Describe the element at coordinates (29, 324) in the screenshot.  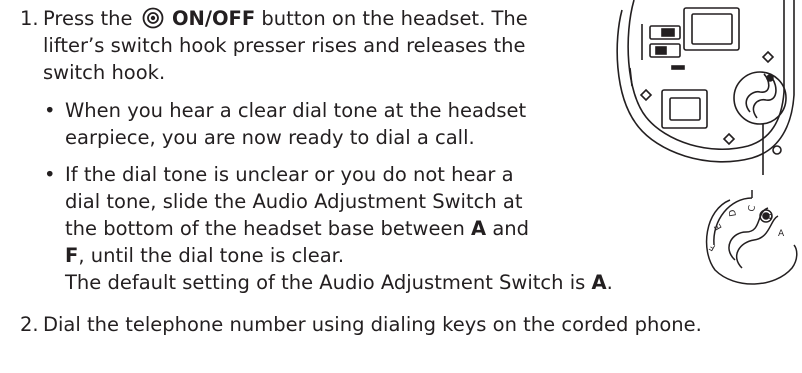
I see `step-number: 2.` at that location.